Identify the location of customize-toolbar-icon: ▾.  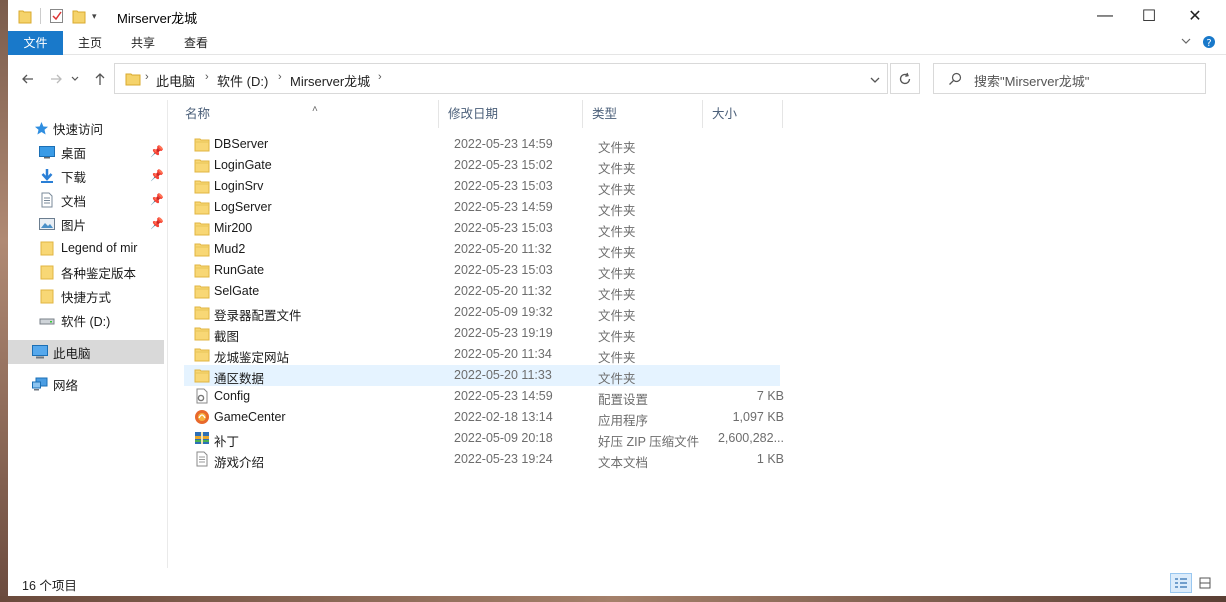
(94, 16).